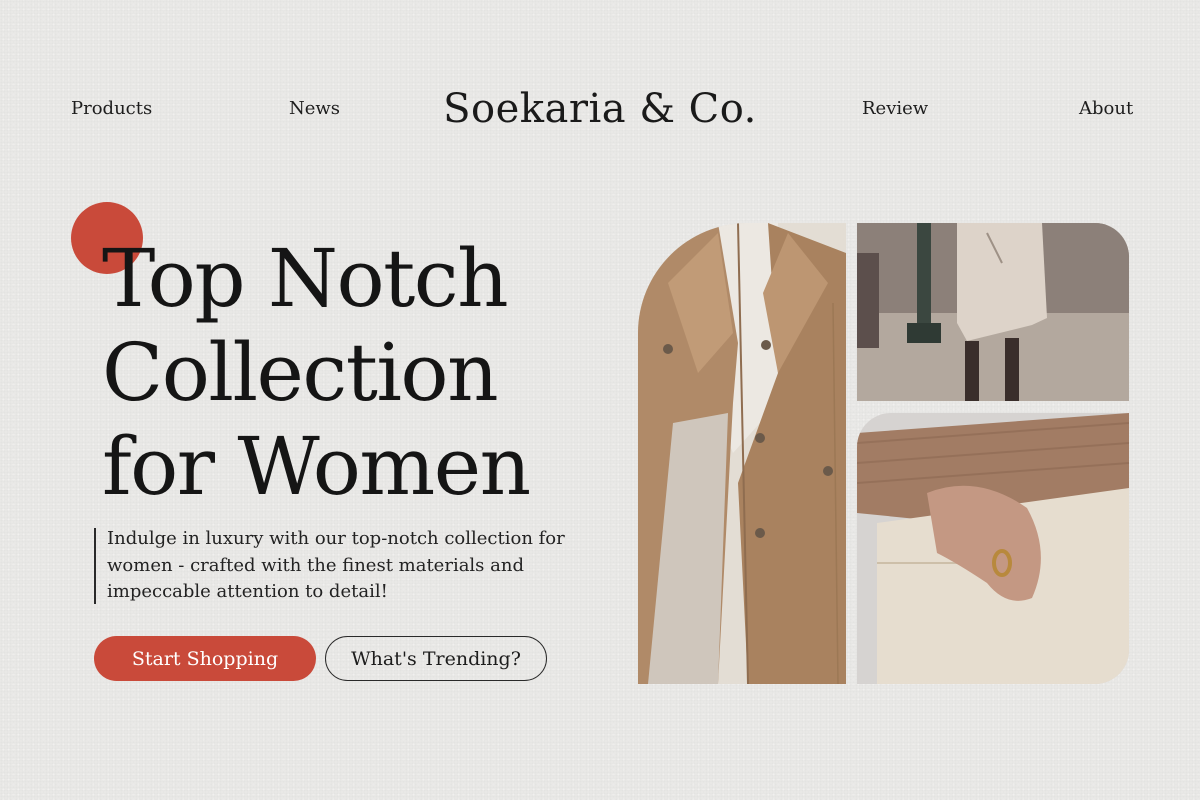 Image resolution: width=1200 pixels, height=800 pixels. What do you see at coordinates (316, 466) in the screenshot?
I see `headline-line-3: for Women` at bounding box center [316, 466].